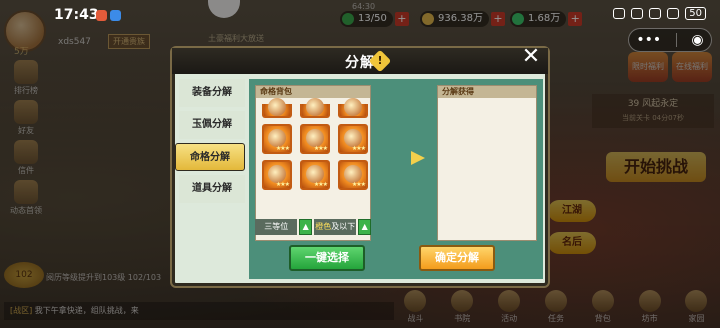  I want to click on eye-icon, so click(619, 13).